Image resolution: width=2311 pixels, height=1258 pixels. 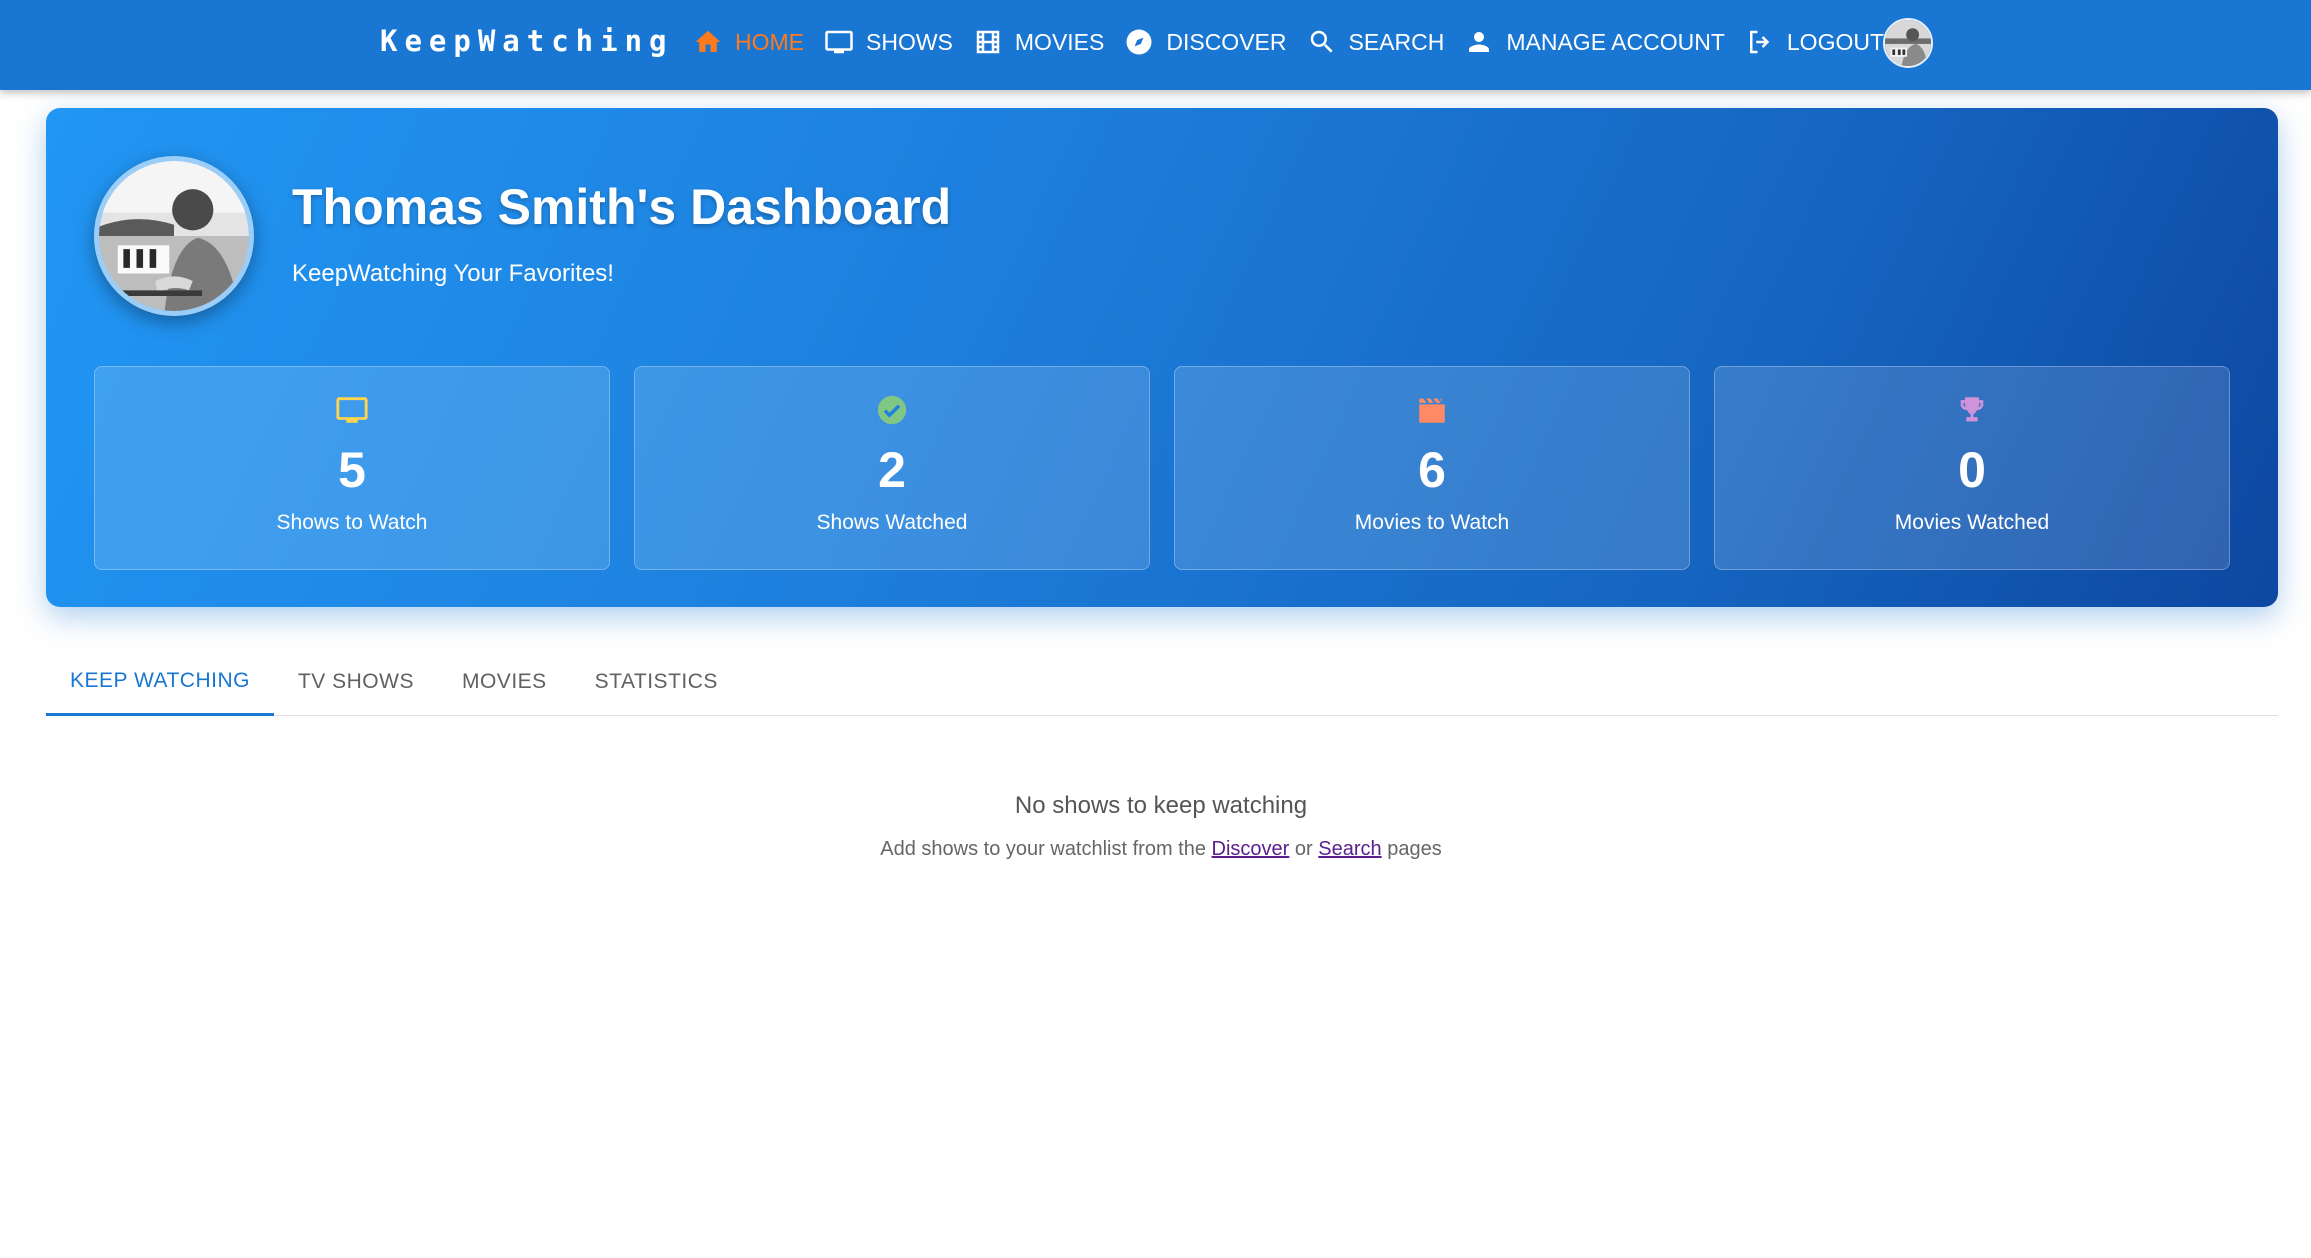 What do you see at coordinates (708, 41) in the screenshot?
I see `home-icon` at bounding box center [708, 41].